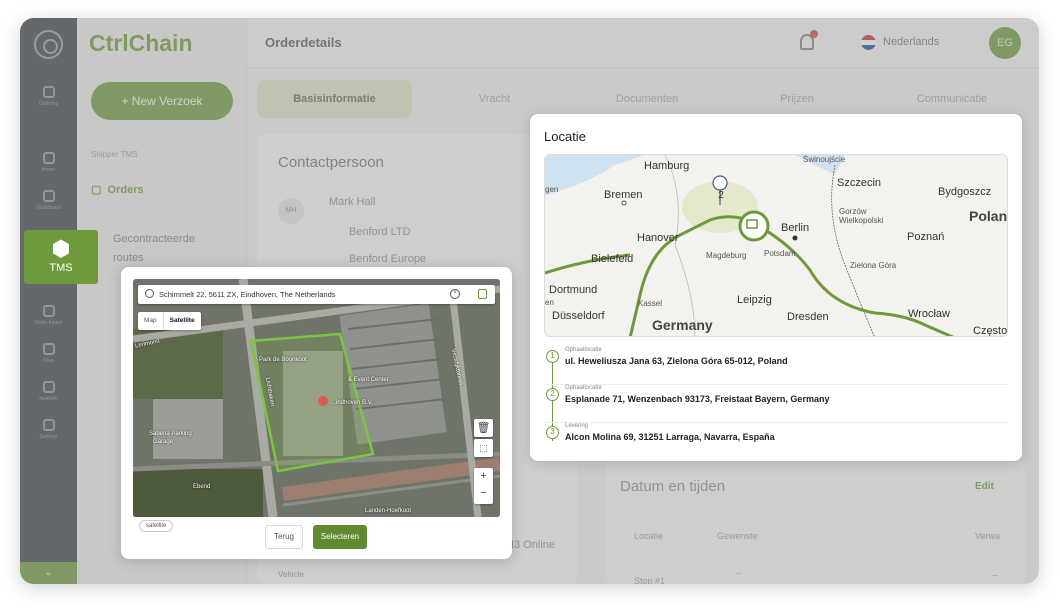 The height and width of the screenshot is (609, 1060). Describe the element at coordinates (861, 216) in the screenshot. I see `map-label: Gorzów Wielkopolski` at that location.